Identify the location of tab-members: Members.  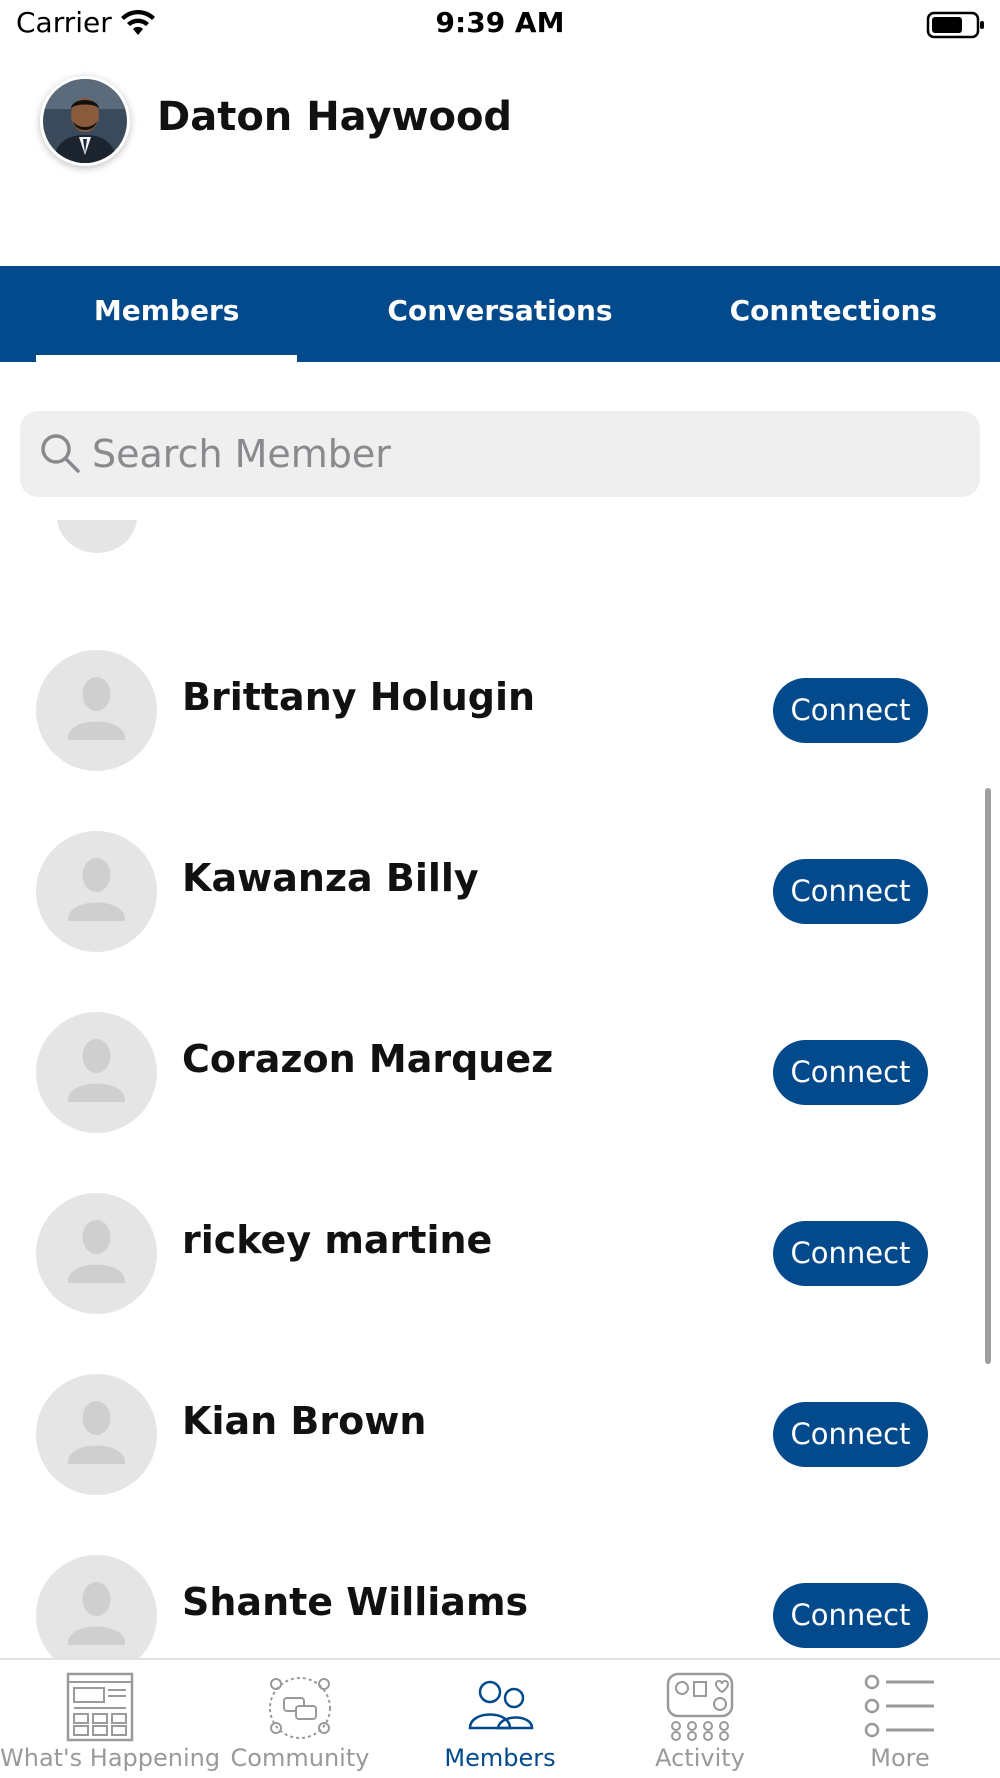
(166, 314).